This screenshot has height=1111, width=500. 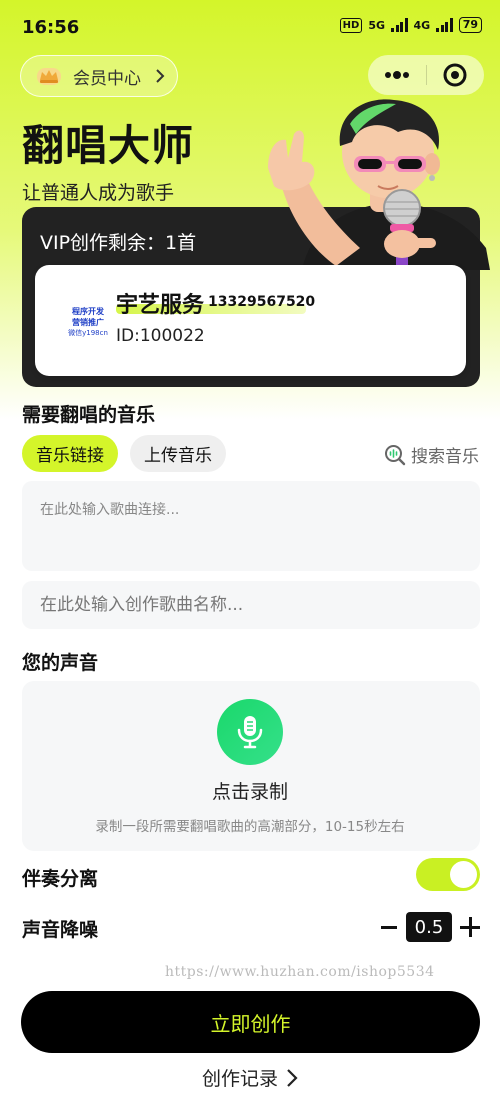 I want to click on status-icons: HD 5G 4G 79, so click(x=410, y=25).